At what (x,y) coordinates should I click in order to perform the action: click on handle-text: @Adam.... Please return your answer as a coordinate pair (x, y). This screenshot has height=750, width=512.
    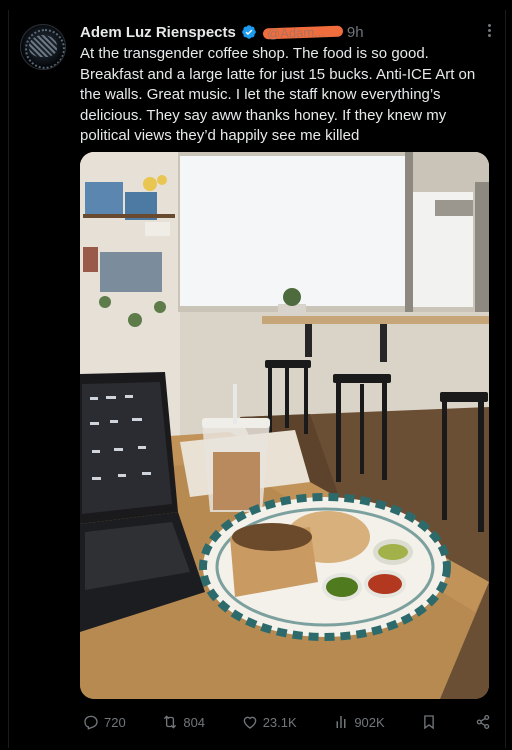
    Looking at the image, I should click on (296, 32).